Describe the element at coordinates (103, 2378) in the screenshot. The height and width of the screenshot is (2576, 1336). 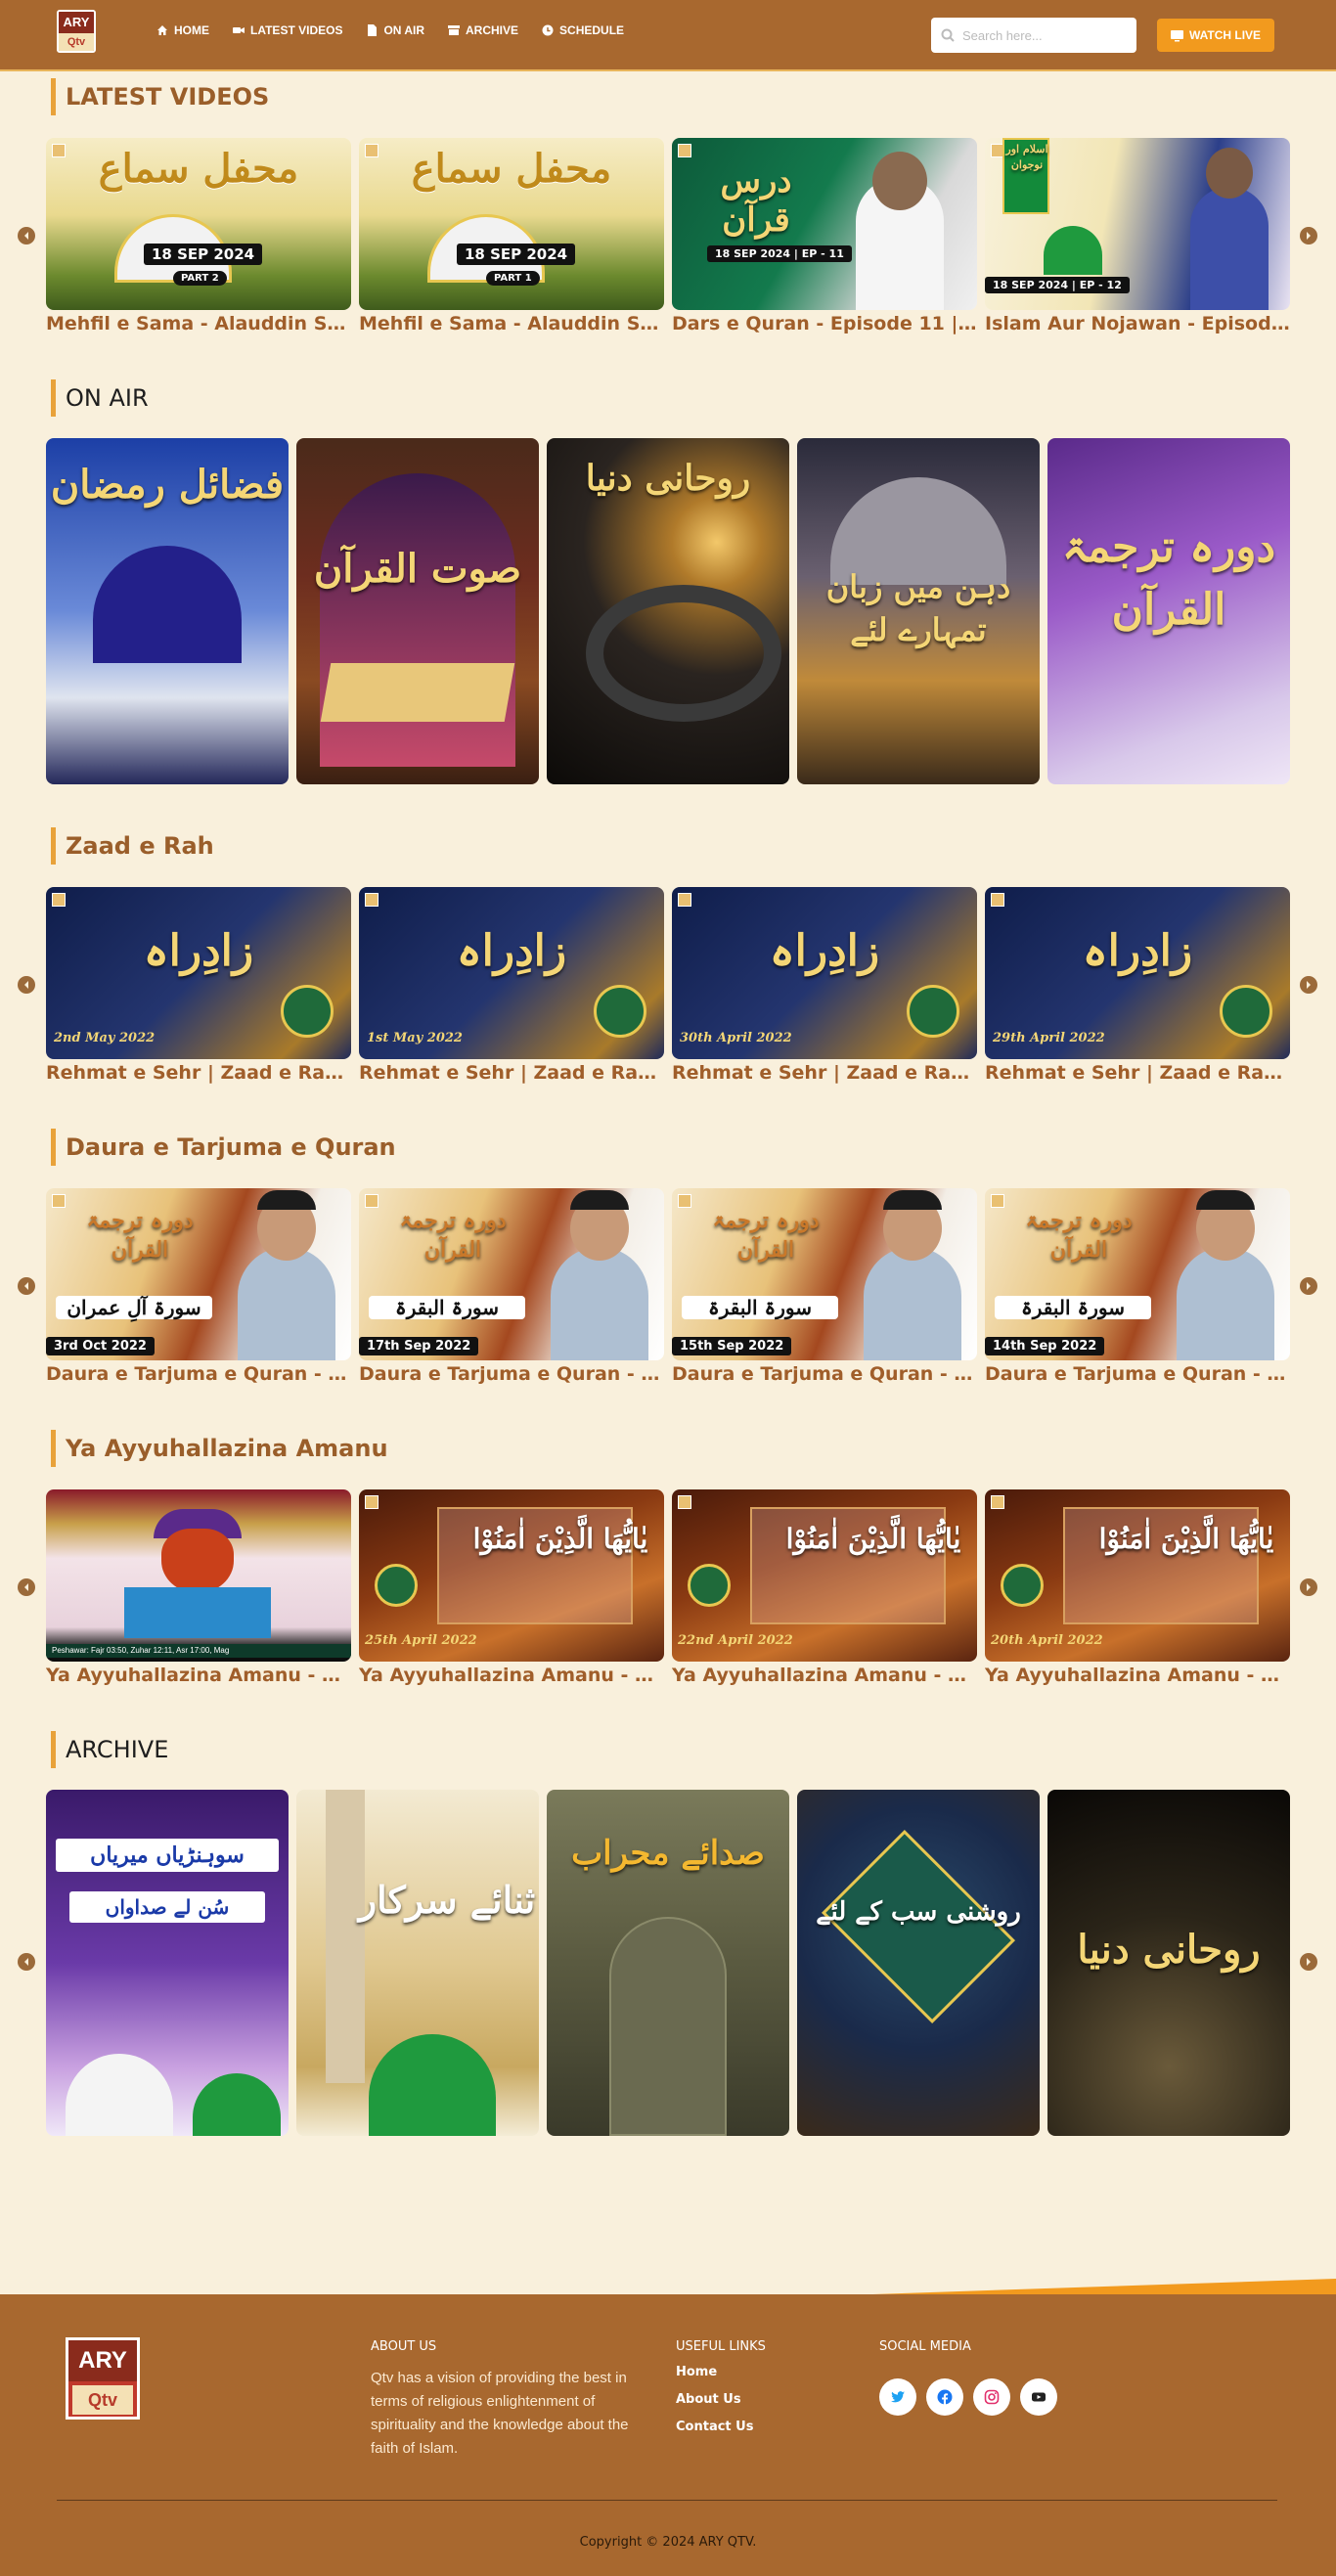
I see `footer-logo: ARY Qtv` at that location.